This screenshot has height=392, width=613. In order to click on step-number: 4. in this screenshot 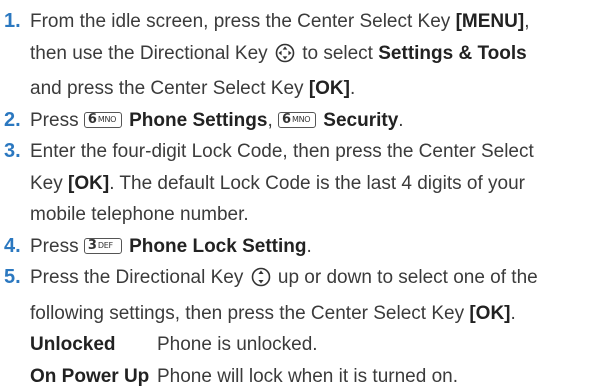, I will do `click(12, 247)`.